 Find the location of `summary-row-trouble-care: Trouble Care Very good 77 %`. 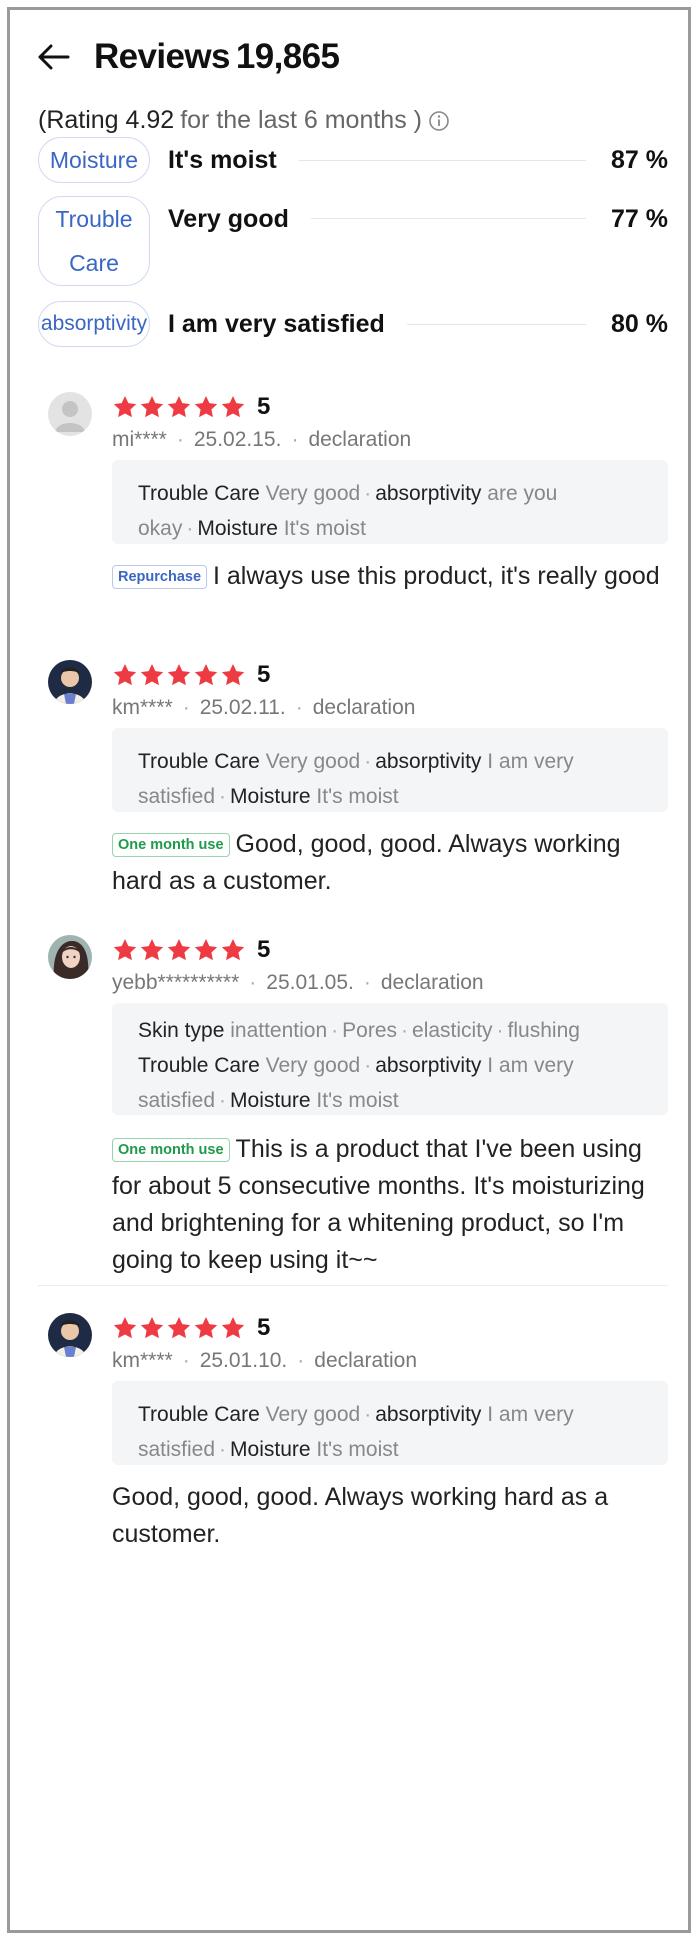

summary-row-trouble-care: Trouble Care Very good 77 % is located at coordinates (353, 241).